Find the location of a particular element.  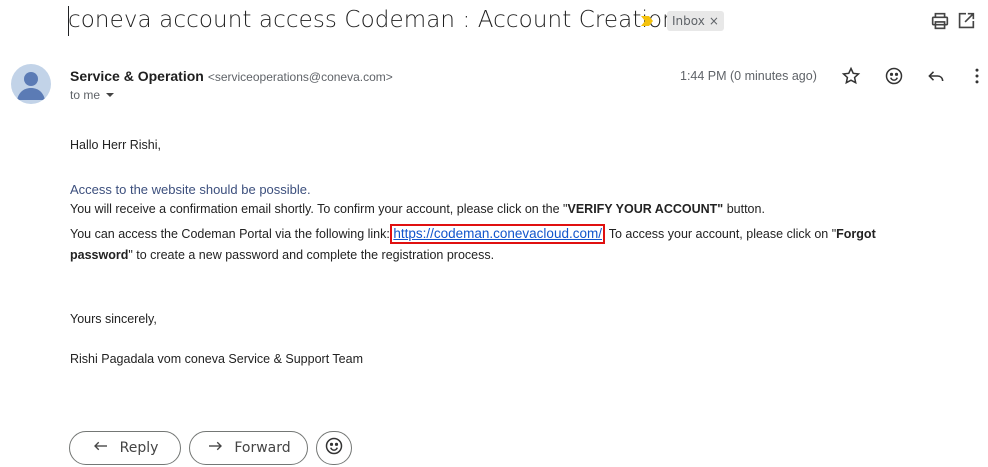

label-chip-inbox: Inbox × is located at coordinates (695, 21).